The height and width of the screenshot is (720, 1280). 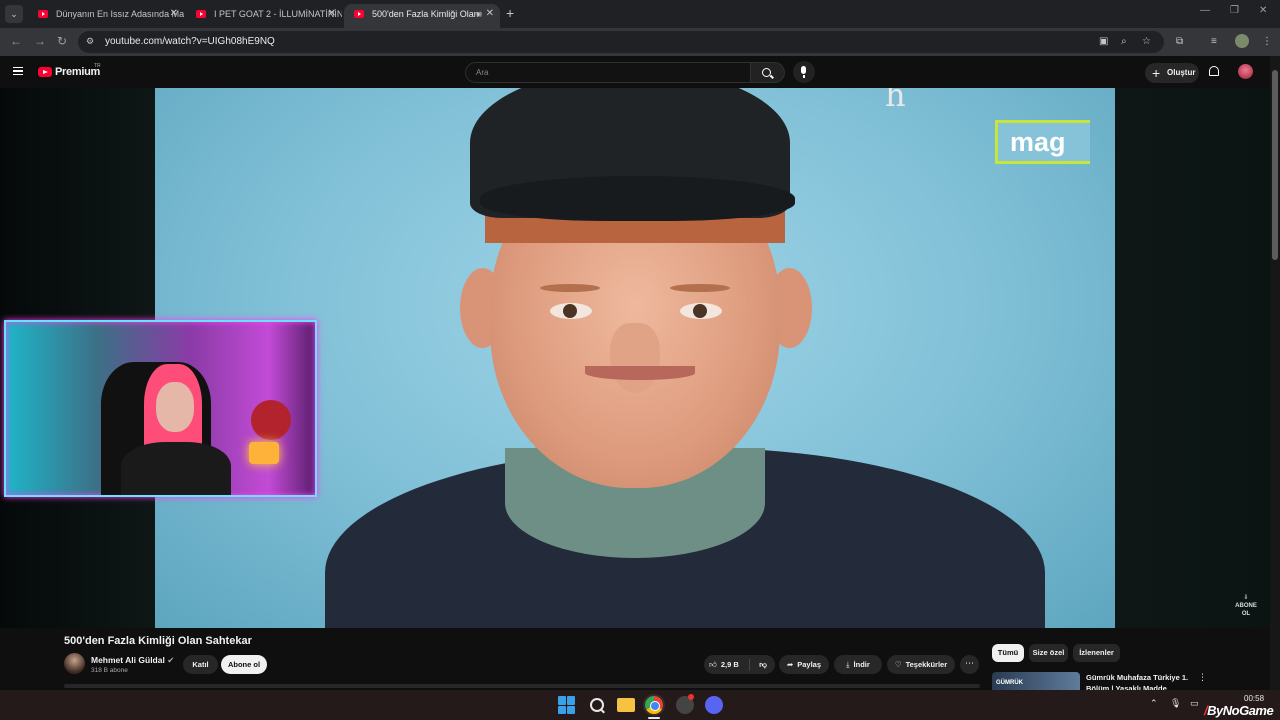 I want to click on window-close-icon: ✕, so click(x=1263, y=10).